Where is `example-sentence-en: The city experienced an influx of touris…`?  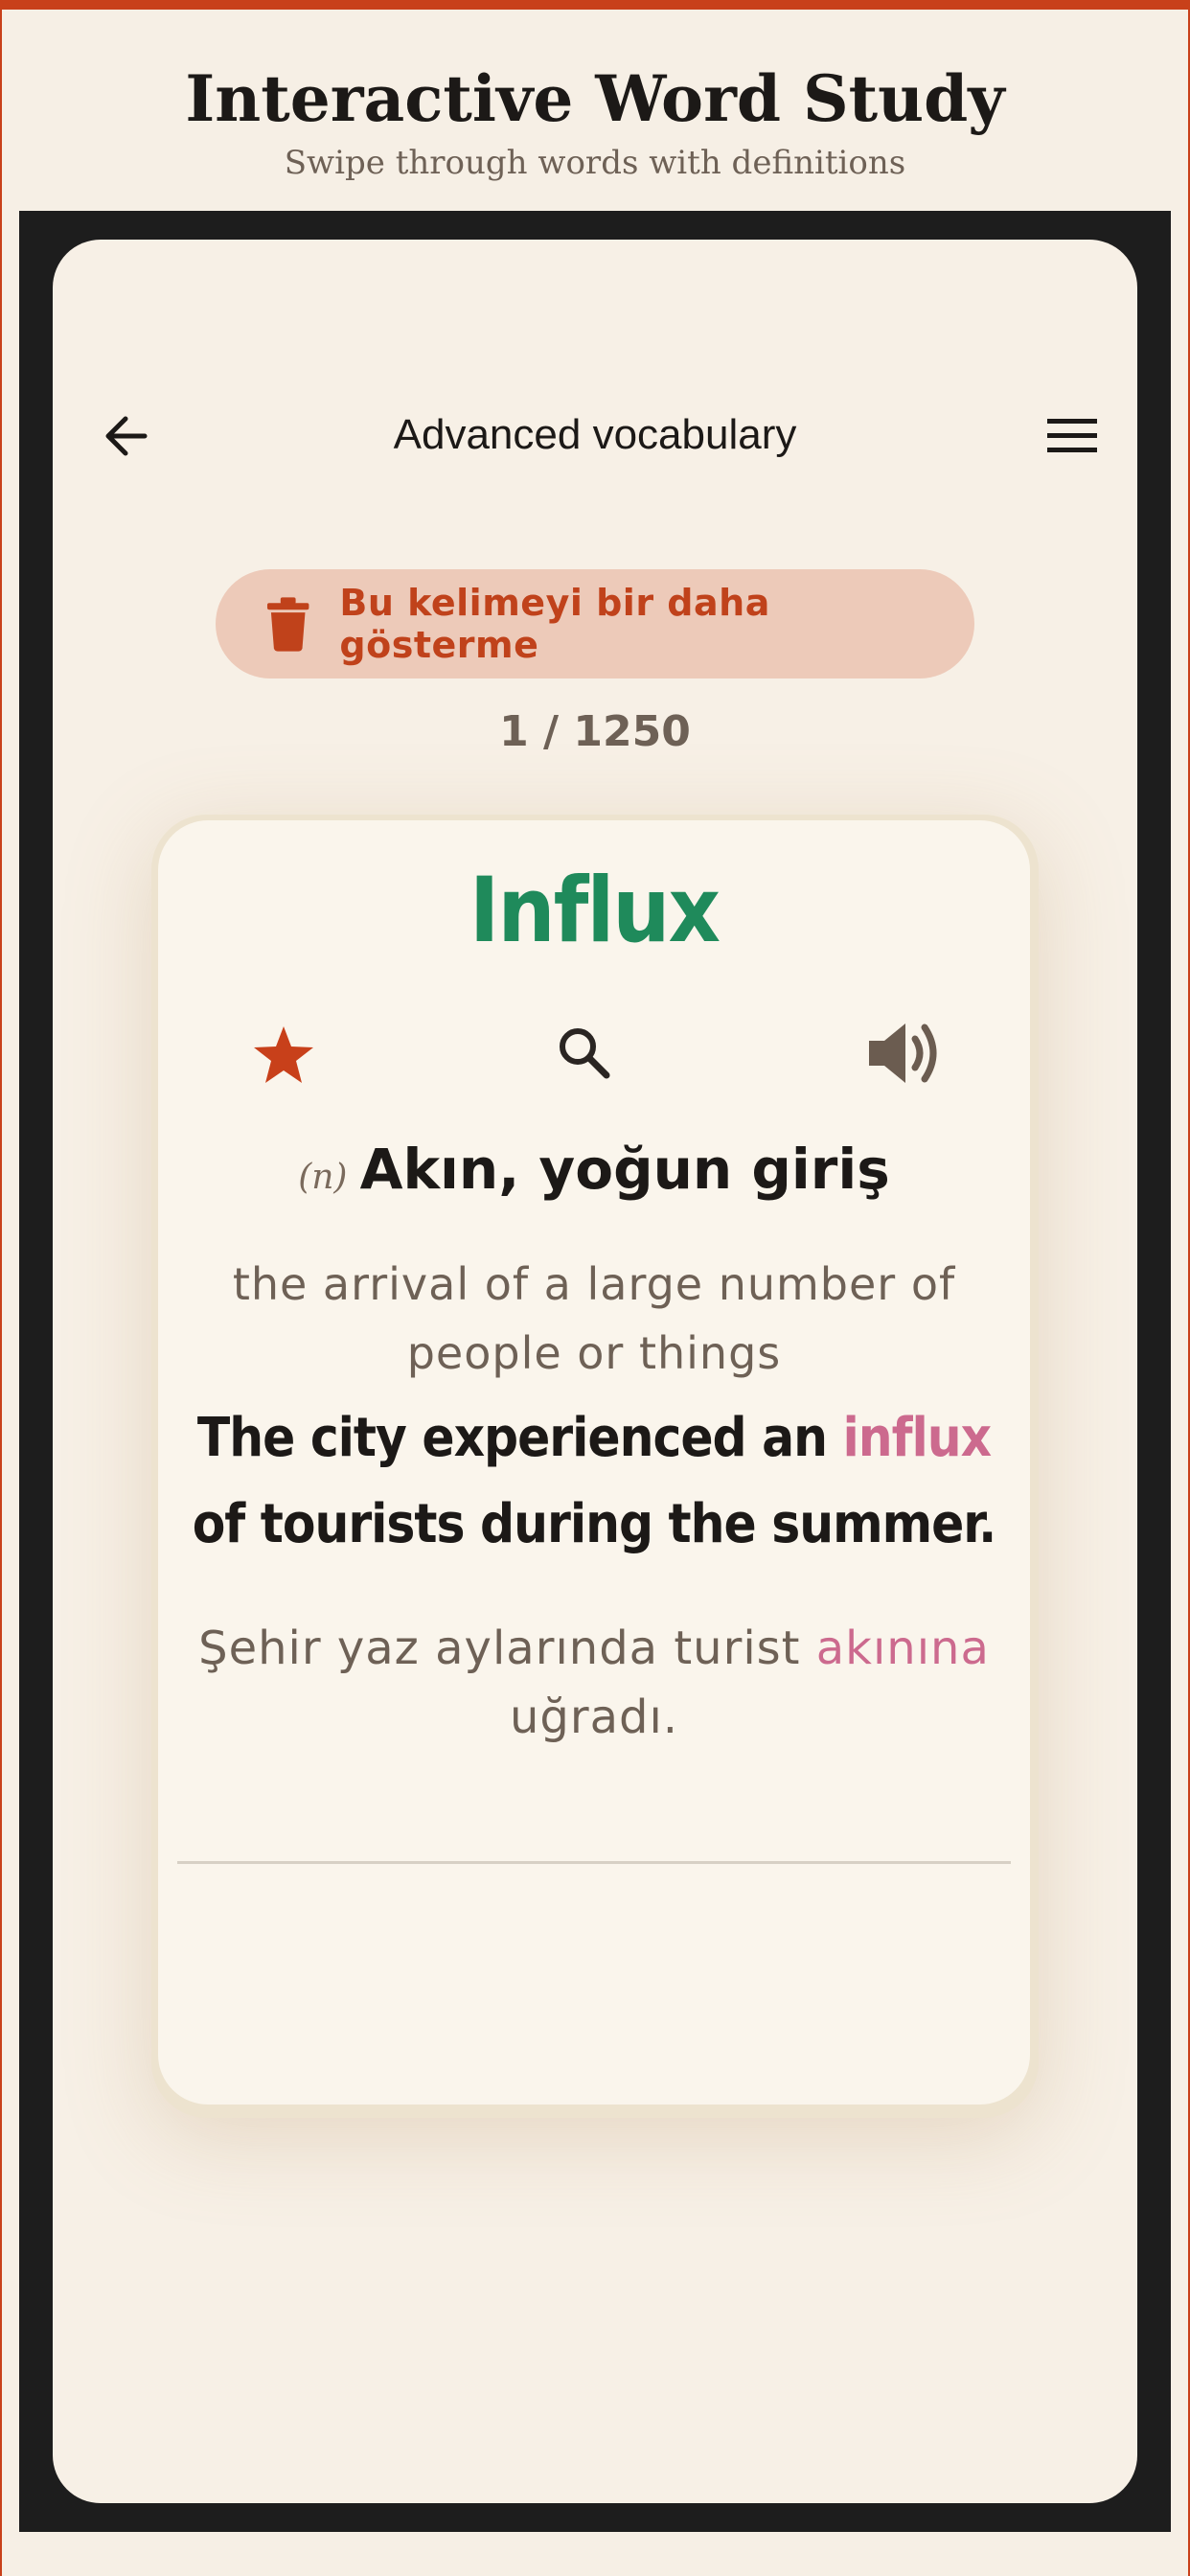
example-sentence-en: The city experienced an influx of touris… is located at coordinates (594, 1481).